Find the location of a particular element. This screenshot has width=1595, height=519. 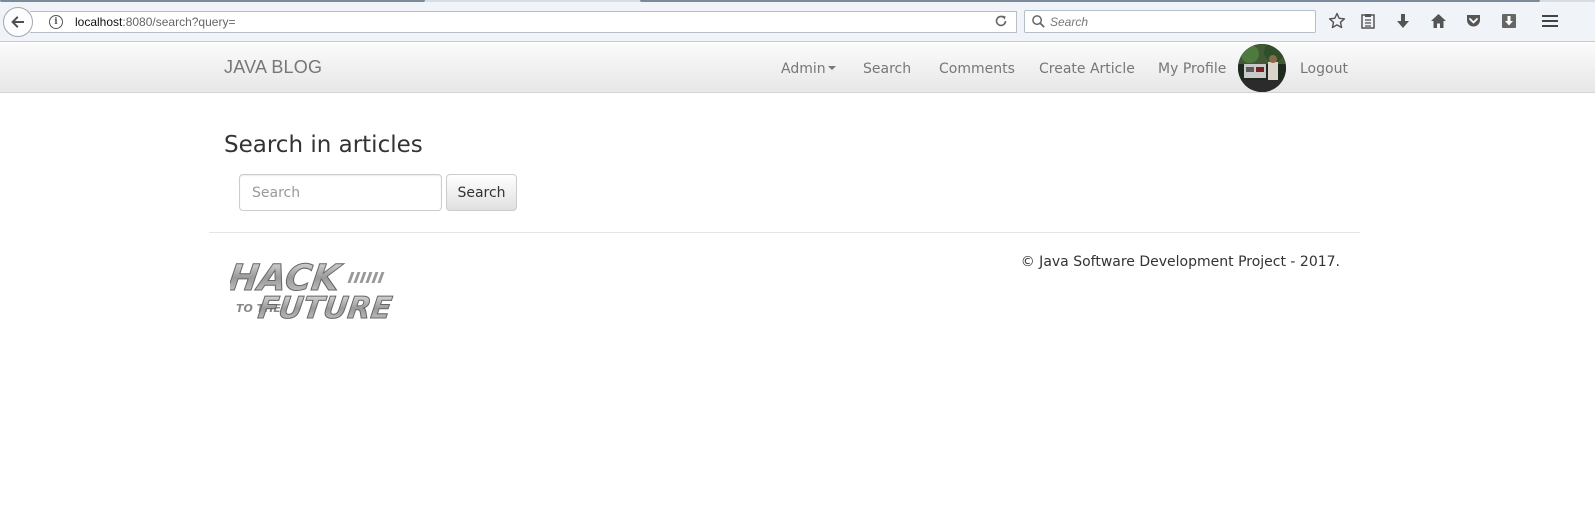

address-bar: i localhost:8080/search?query= is located at coordinates (523, 22).